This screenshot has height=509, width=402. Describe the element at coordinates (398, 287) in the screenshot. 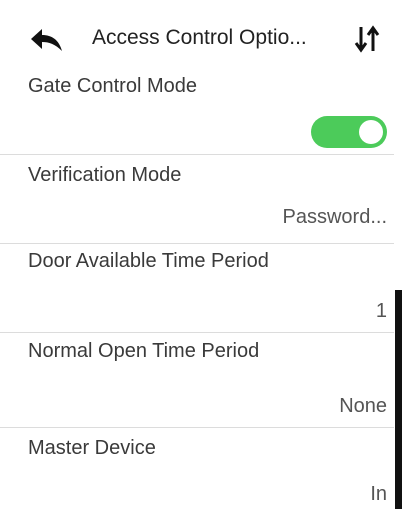

I see `scrollbar` at that location.